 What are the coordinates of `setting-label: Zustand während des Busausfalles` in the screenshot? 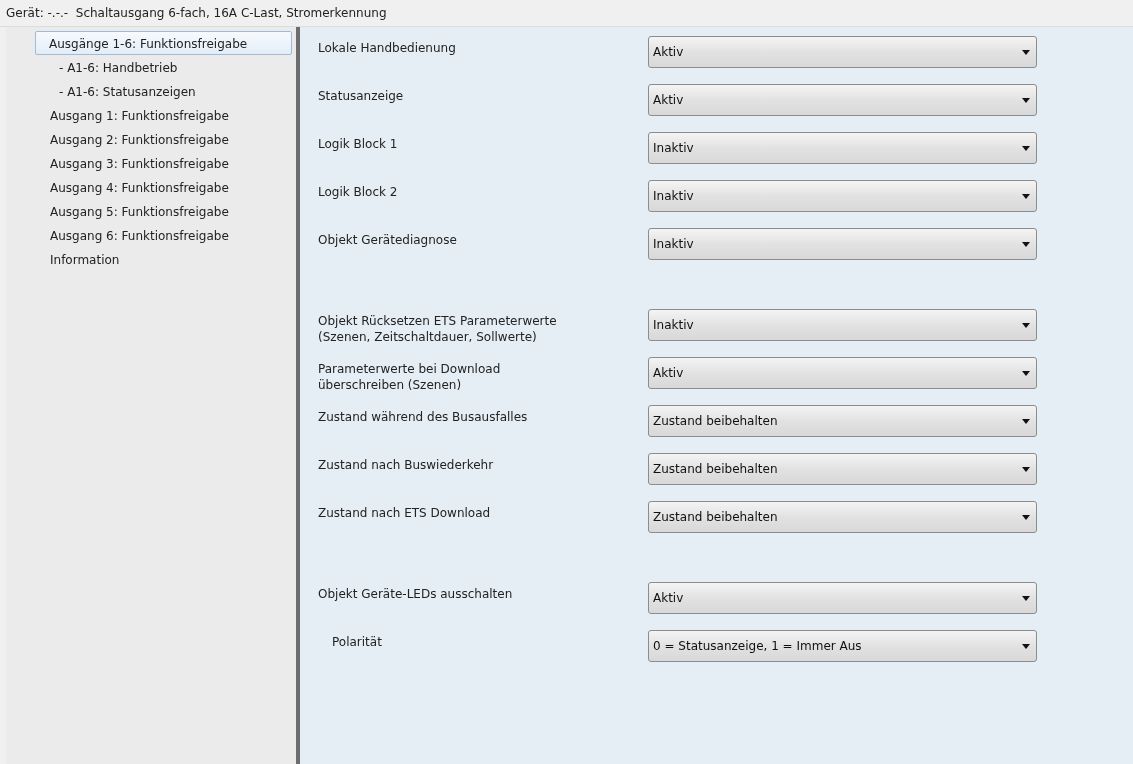 It's located at (423, 417).